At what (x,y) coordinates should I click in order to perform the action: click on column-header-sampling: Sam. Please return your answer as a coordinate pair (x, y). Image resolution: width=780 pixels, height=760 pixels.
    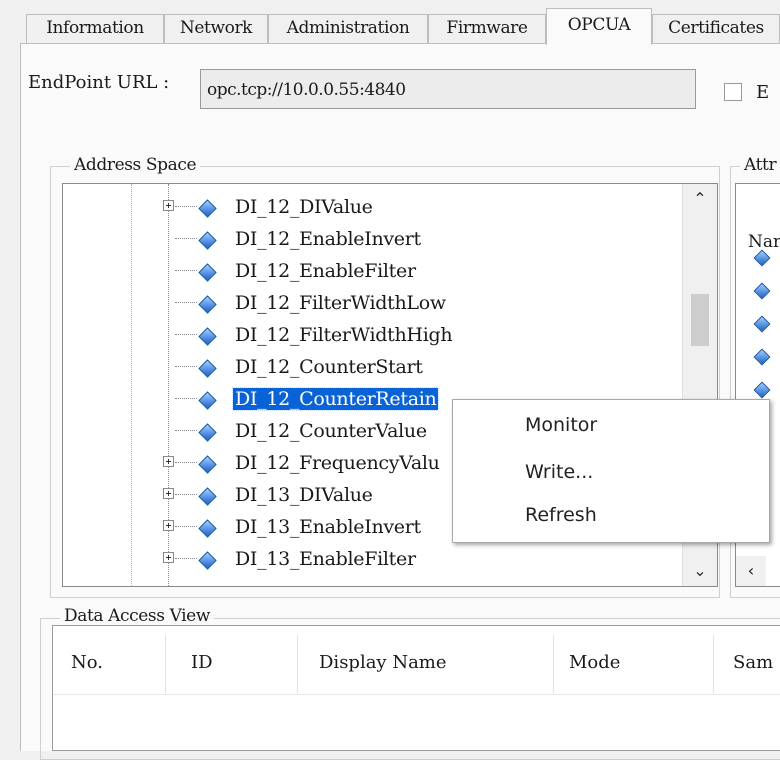
    Looking at the image, I should click on (753, 662).